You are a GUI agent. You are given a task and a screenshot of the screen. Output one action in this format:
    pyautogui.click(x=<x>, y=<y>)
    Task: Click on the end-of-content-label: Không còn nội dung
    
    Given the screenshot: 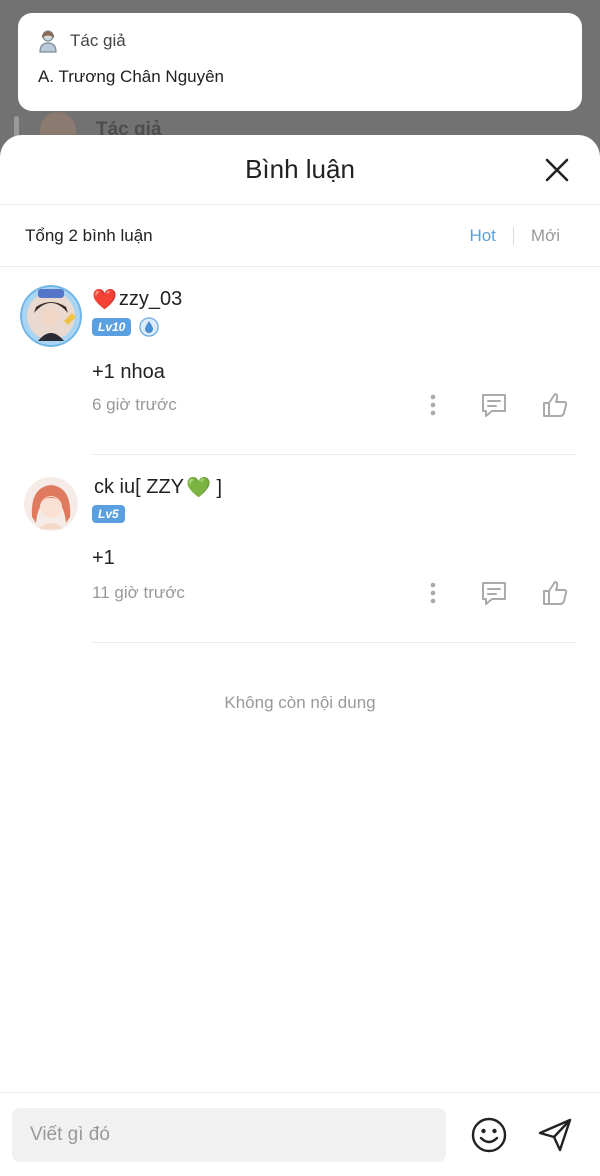 What is the action you would take?
    pyautogui.click(x=300, y=702)
    